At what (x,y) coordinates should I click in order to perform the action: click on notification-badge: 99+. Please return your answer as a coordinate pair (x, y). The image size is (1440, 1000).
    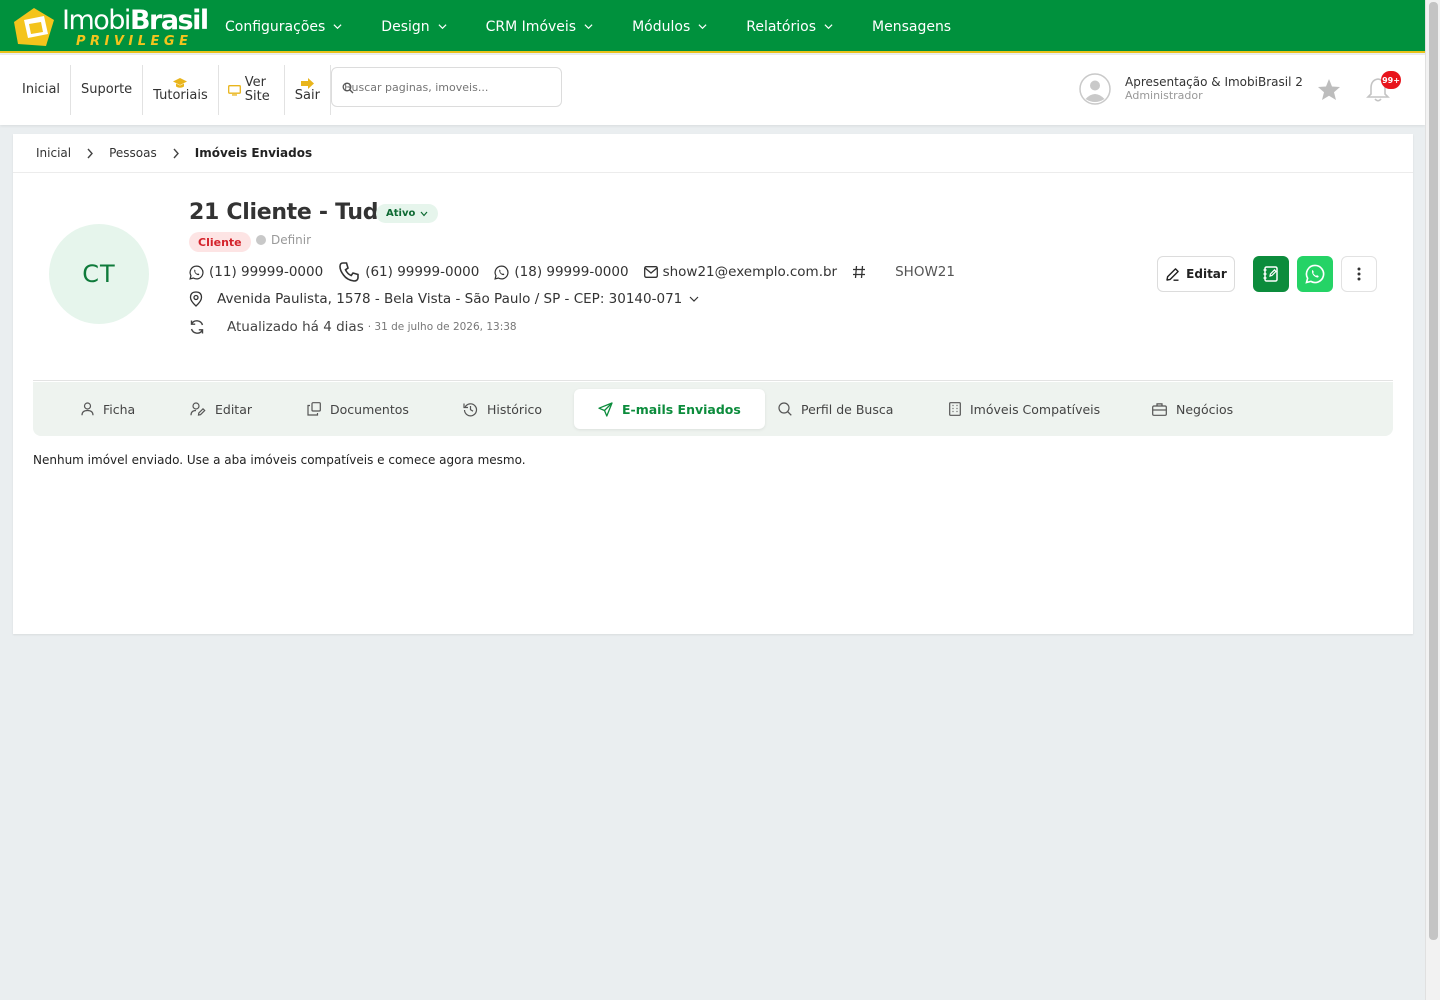
    Looking at the image, I should click on (1391, 80).